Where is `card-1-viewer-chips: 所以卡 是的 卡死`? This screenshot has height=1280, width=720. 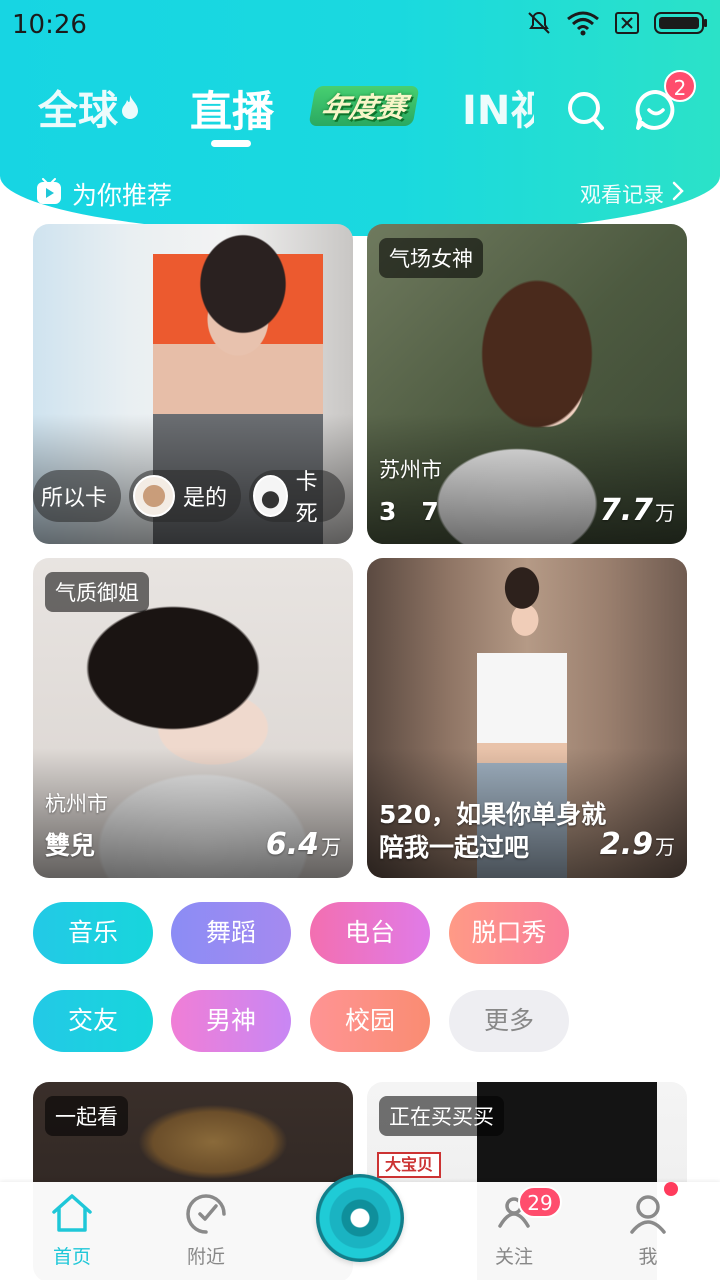 card-1-viewer-chips: 所以卡 是的 卡死 is located at coordinates (189, 496).